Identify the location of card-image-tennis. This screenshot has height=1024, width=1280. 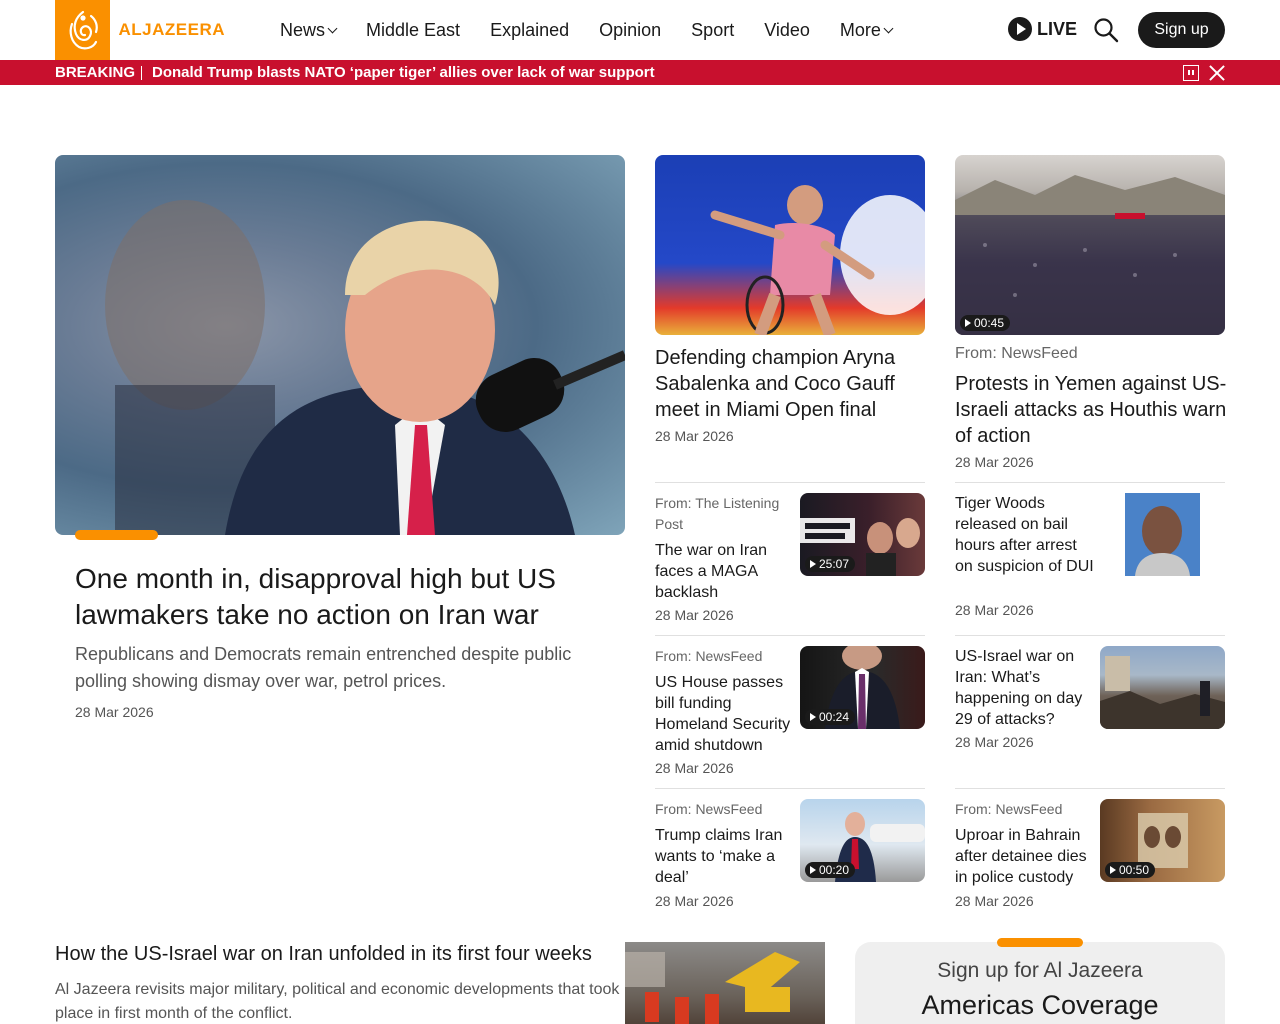
(790, 245).